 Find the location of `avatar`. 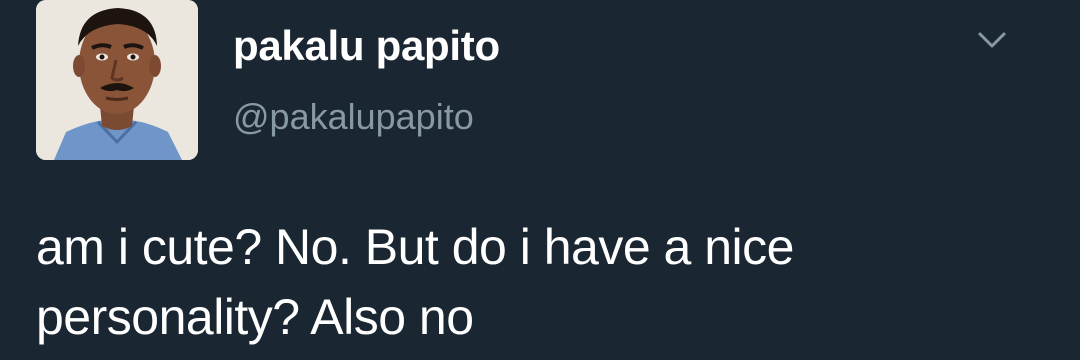

avatar is located at coordinates (117, 80).